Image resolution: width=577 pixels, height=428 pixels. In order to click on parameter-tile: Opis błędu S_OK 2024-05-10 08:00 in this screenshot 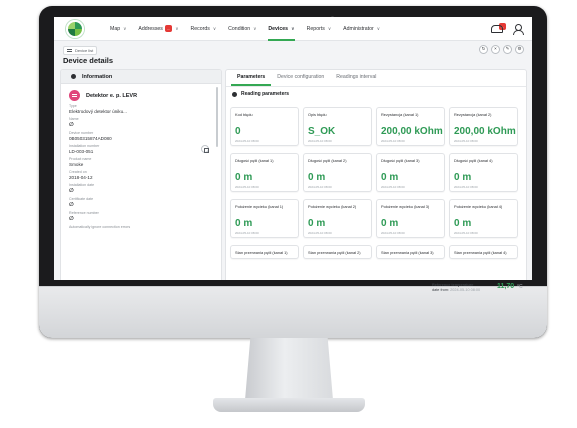, I will do `click(337, 126)`.